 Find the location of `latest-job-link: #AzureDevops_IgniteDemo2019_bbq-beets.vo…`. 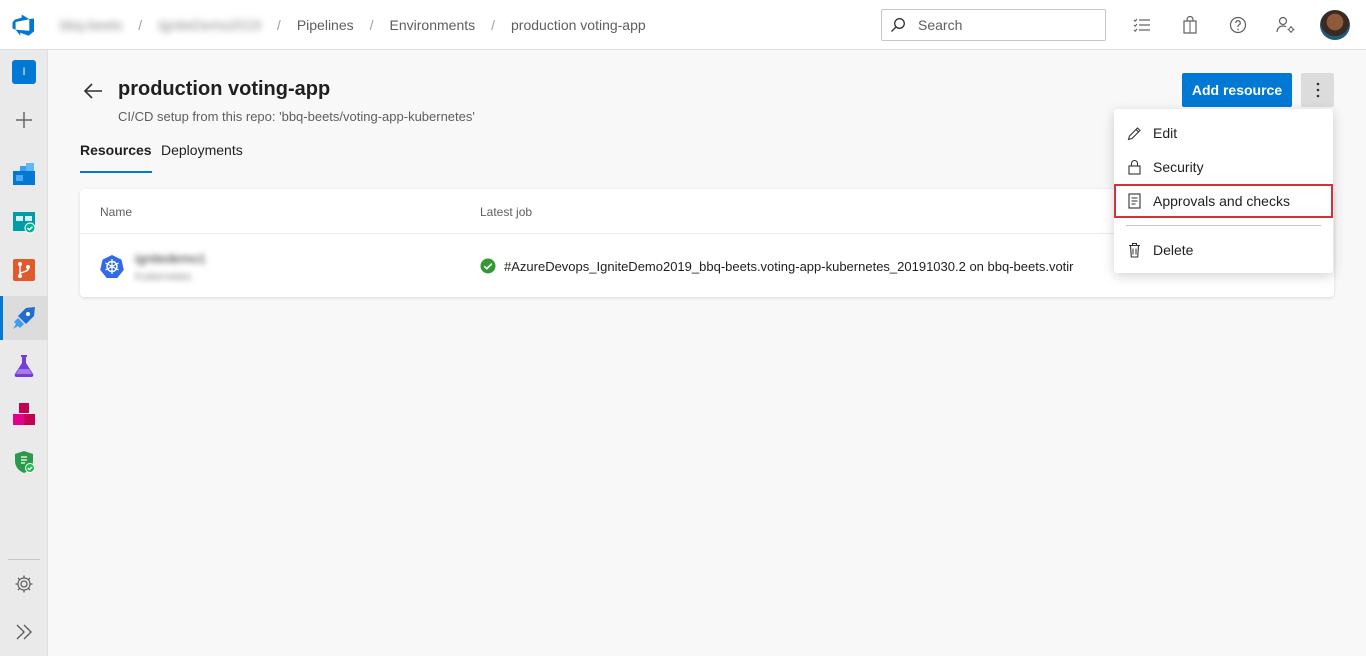

latest-job-link: #AzureDevops_IgniteDemo2019_bbq-beets.vo… is located at coordinates (789, 266).